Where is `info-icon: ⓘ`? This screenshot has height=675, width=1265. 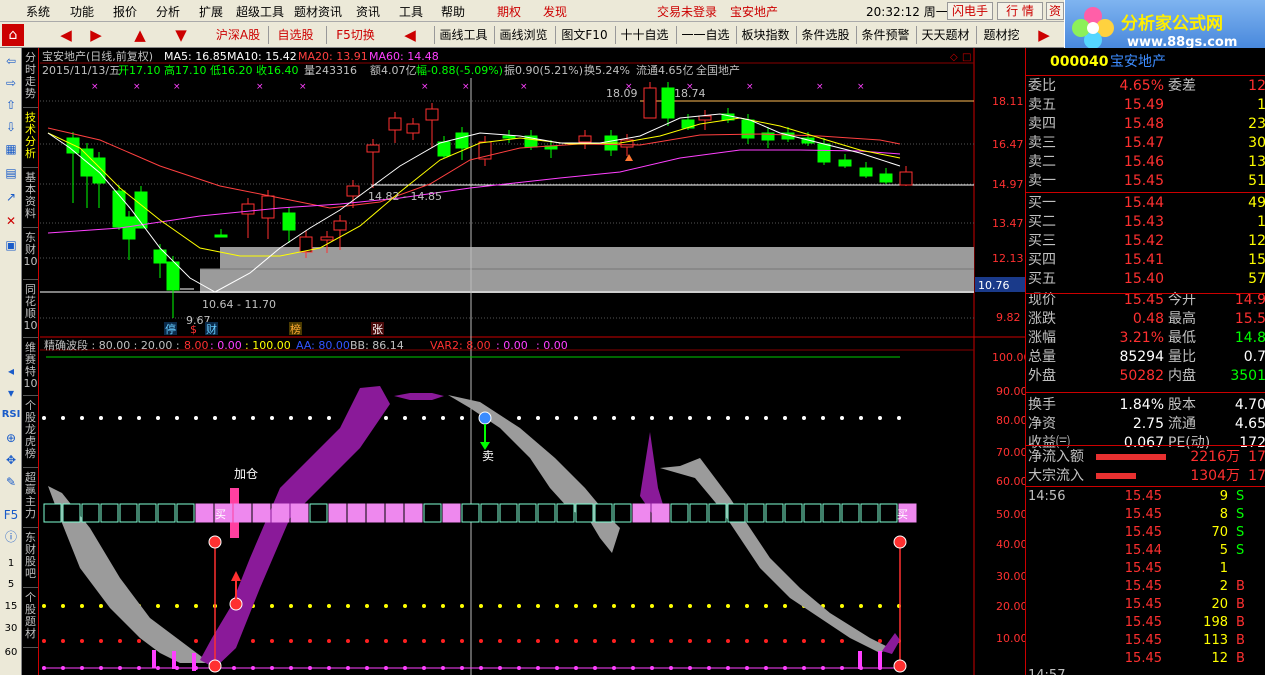 info-icon: ⓘ is located at coordinates (11, 537).